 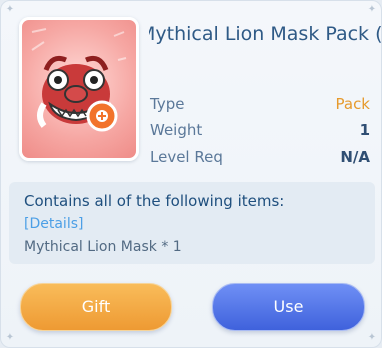 I want to click on stat-label: Type, so click(x=167, y=104).